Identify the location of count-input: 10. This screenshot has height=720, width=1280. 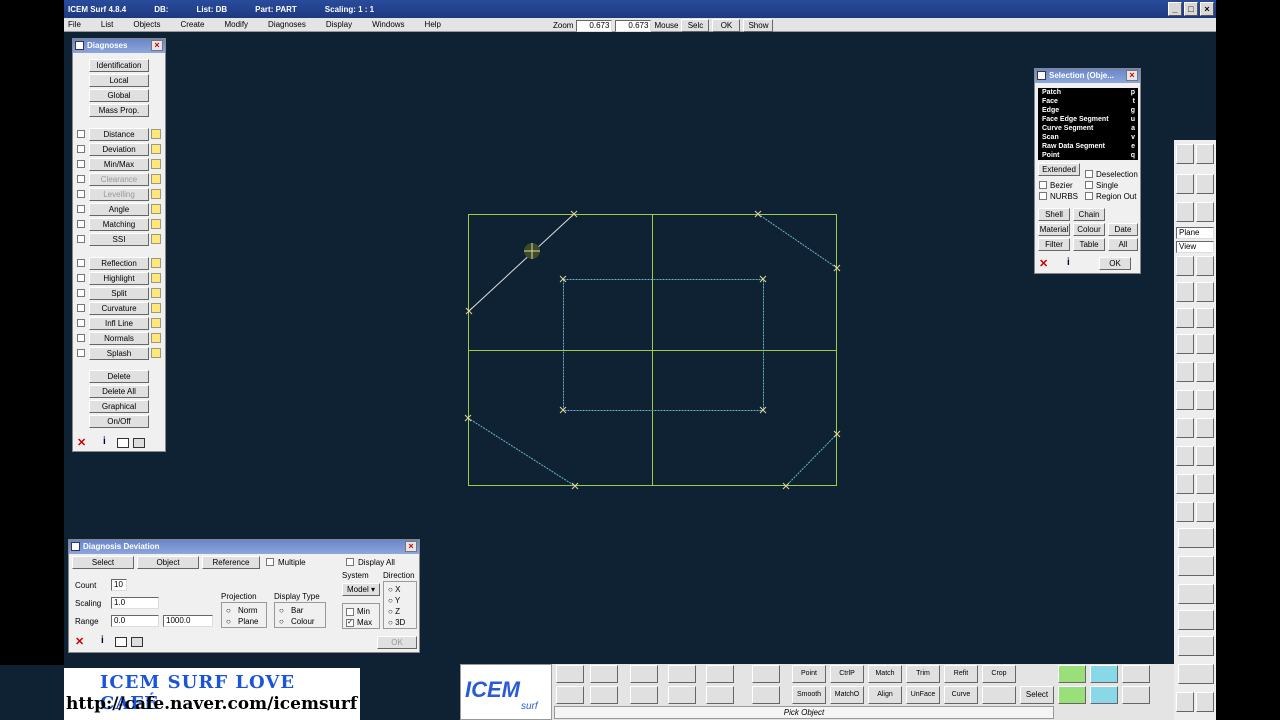
(119, 585).